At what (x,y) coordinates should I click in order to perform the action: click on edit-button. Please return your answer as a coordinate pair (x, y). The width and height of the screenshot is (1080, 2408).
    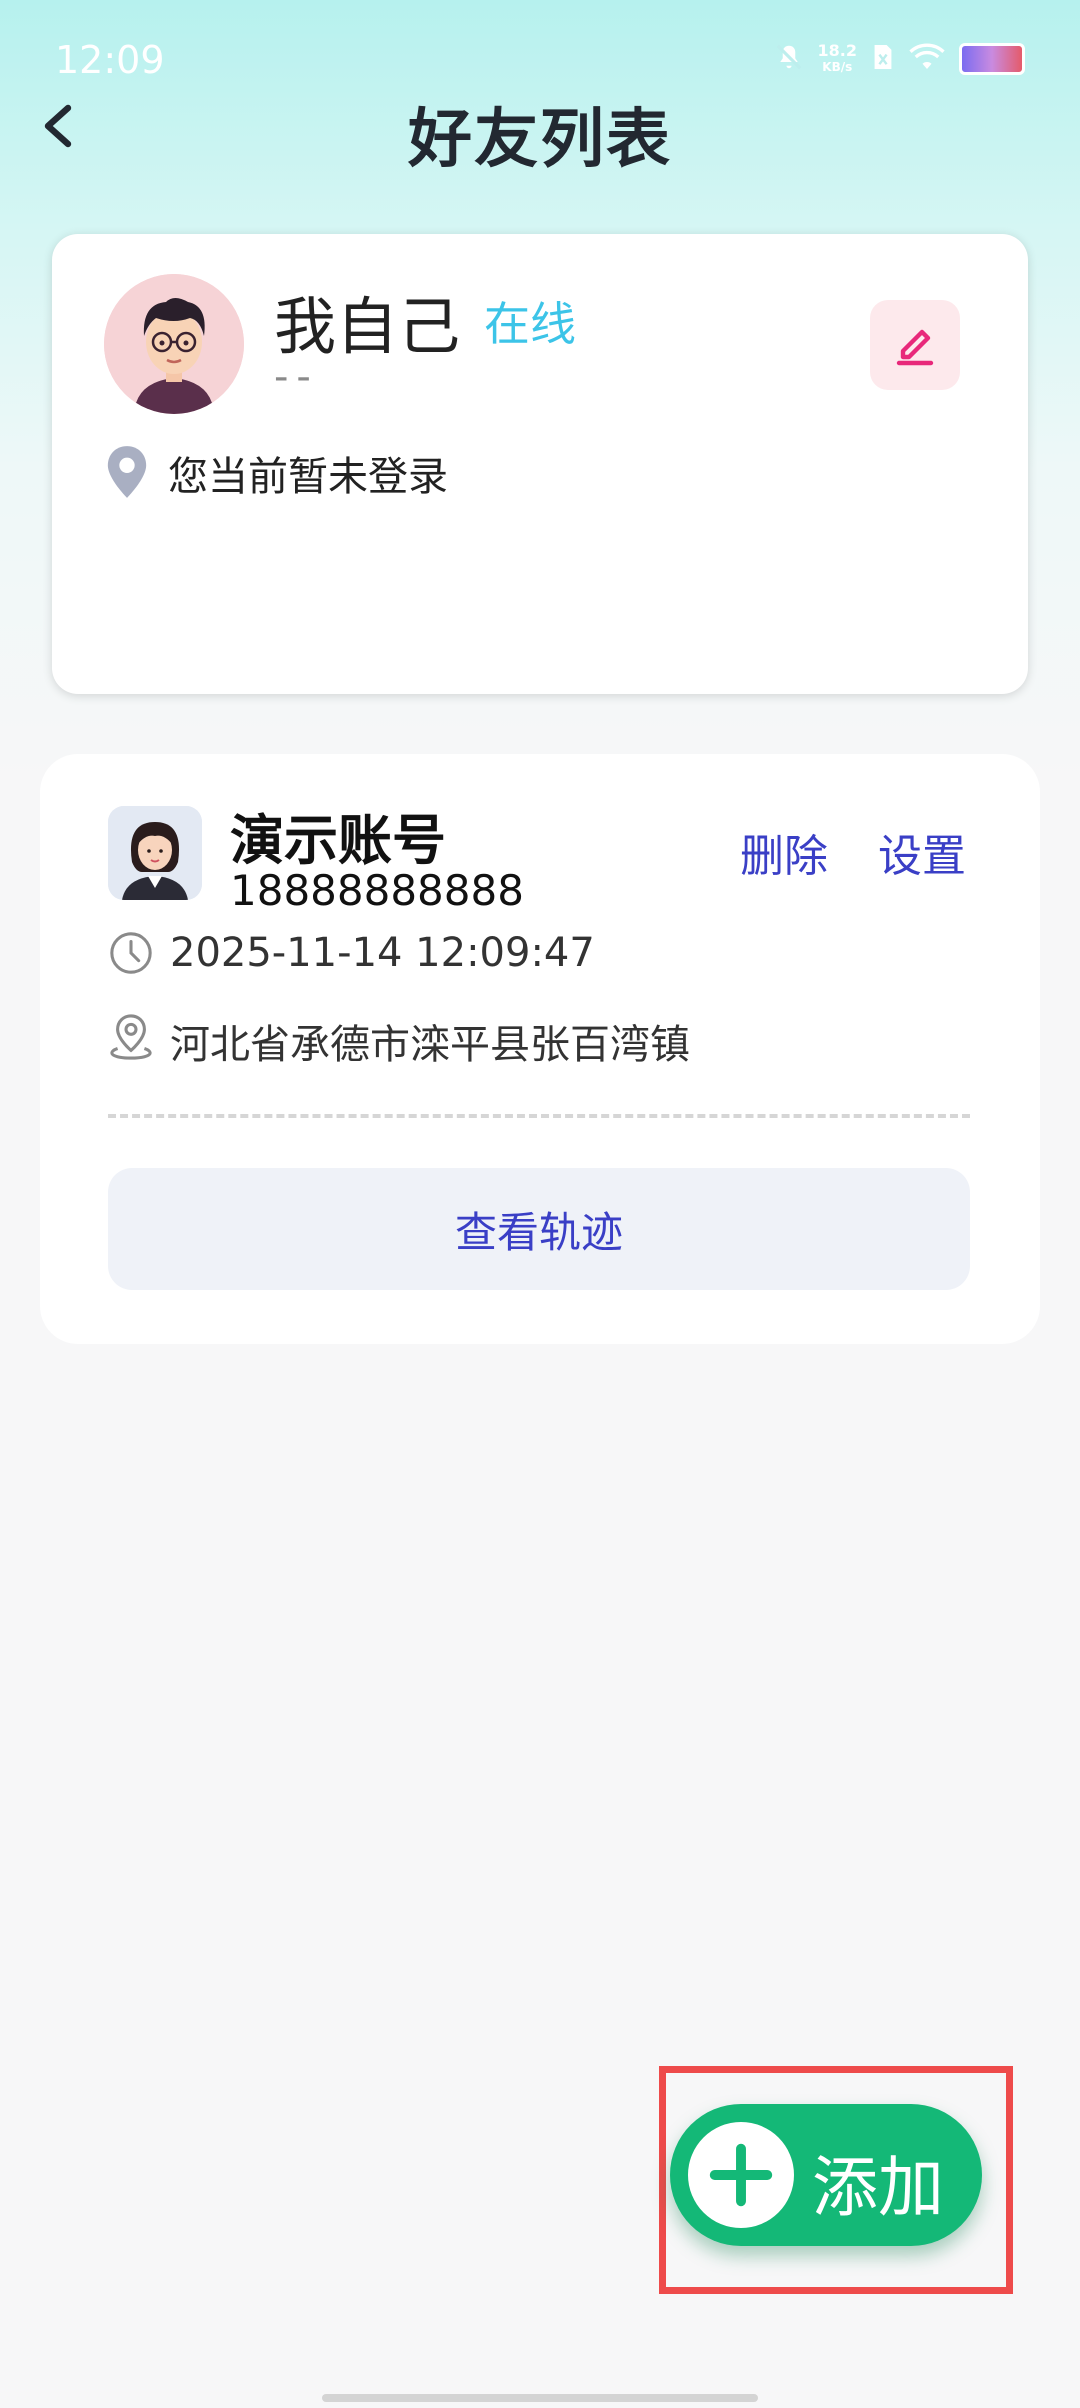
    Looking at the image, I should click on (915, 345).